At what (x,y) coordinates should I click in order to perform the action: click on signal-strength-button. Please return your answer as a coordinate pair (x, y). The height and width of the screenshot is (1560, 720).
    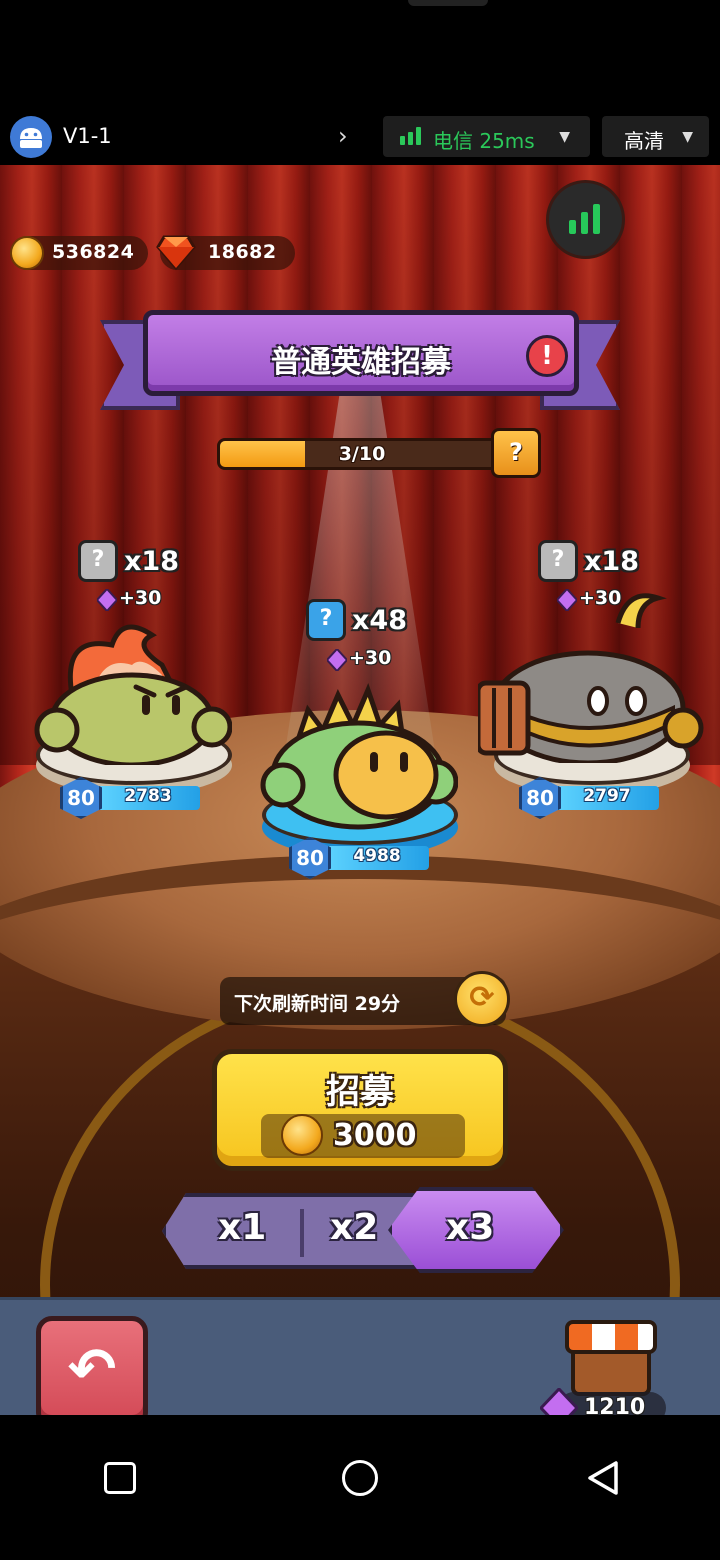
    Looking at the image, I should click on (585, 219).